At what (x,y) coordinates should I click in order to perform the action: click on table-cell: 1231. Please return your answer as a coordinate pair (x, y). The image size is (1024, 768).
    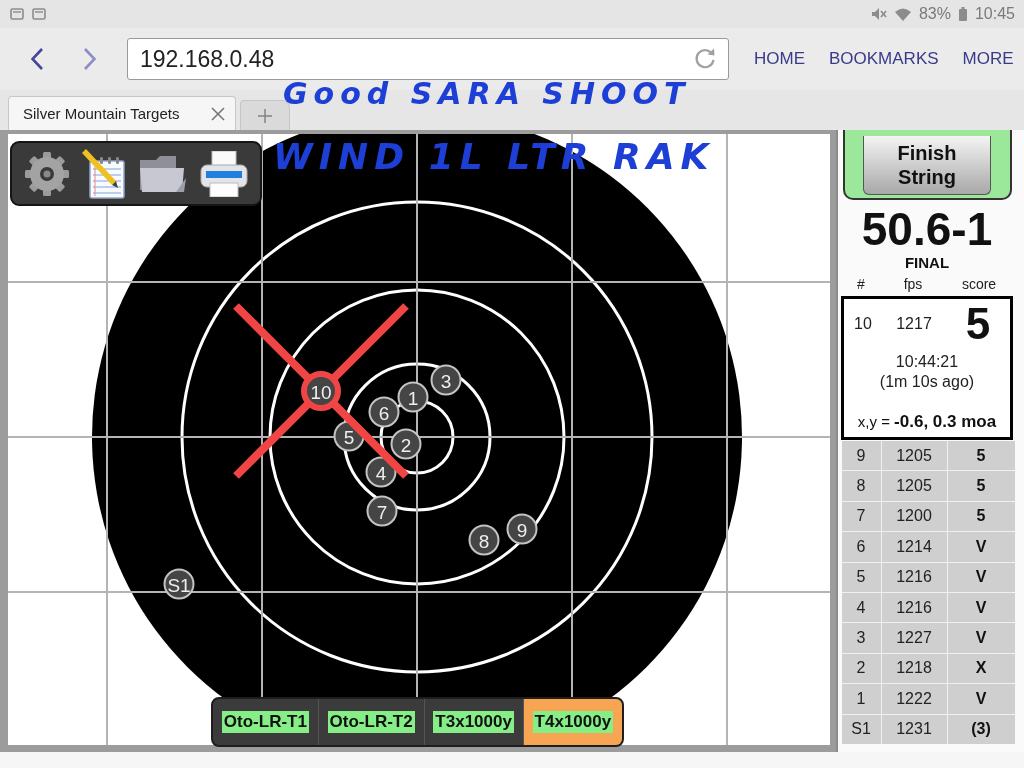
    Looking at the image, I should click on (914, 729).